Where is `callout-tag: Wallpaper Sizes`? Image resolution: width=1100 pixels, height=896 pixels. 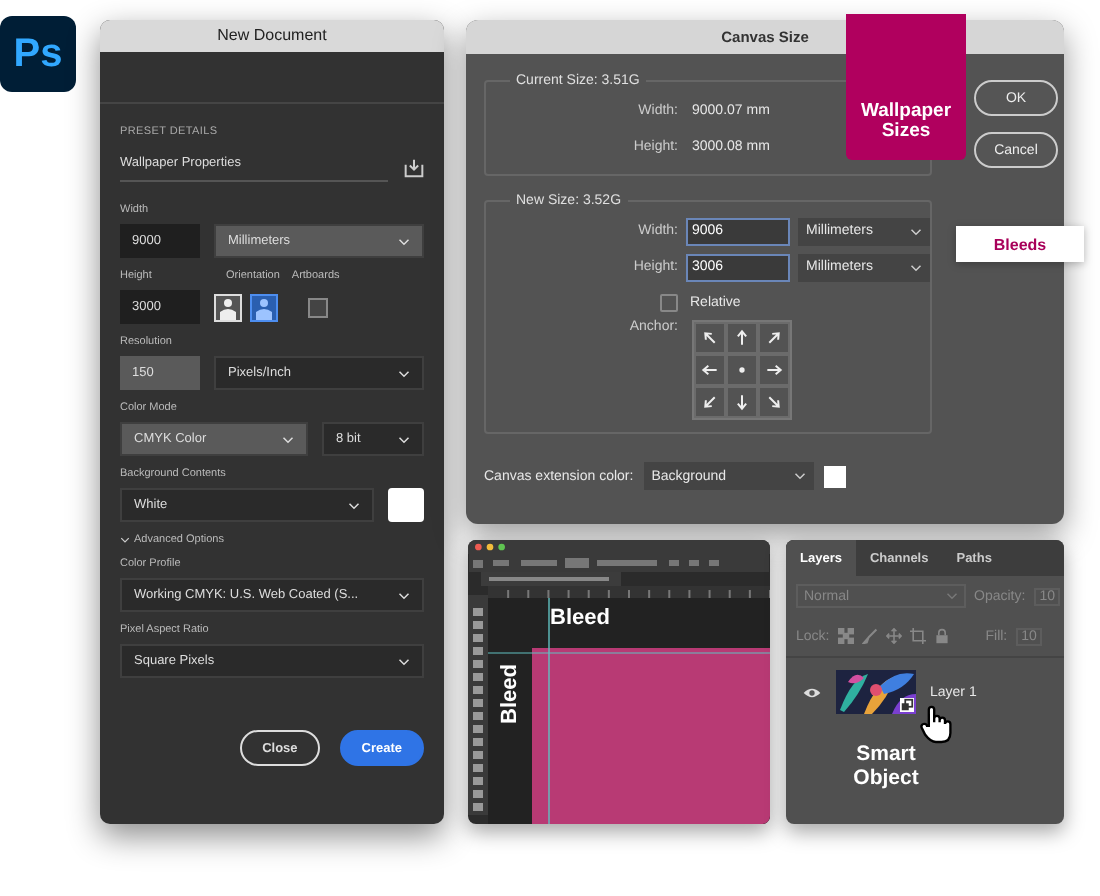
callout-tag: Wallpaper Sizes is located at coordinates (906, 87).